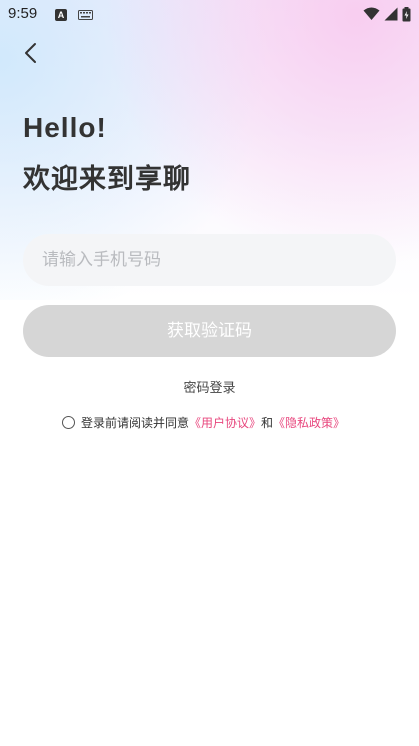  What do you see at coordinates (209, 331) in the screenshot?
I see `get-code-button: 获取验证码` at bounding box center [209, 331].